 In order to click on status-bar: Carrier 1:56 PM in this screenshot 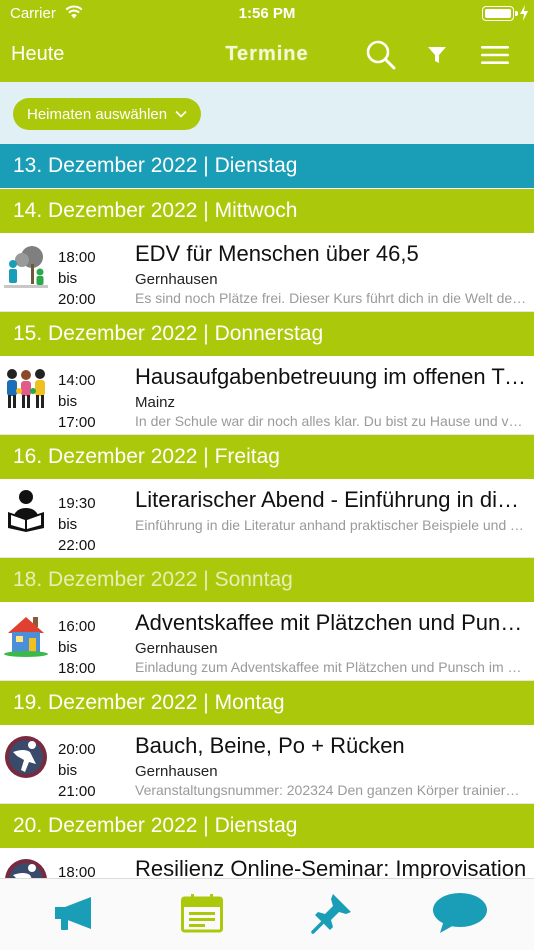, I will do `click(267, 14)`.